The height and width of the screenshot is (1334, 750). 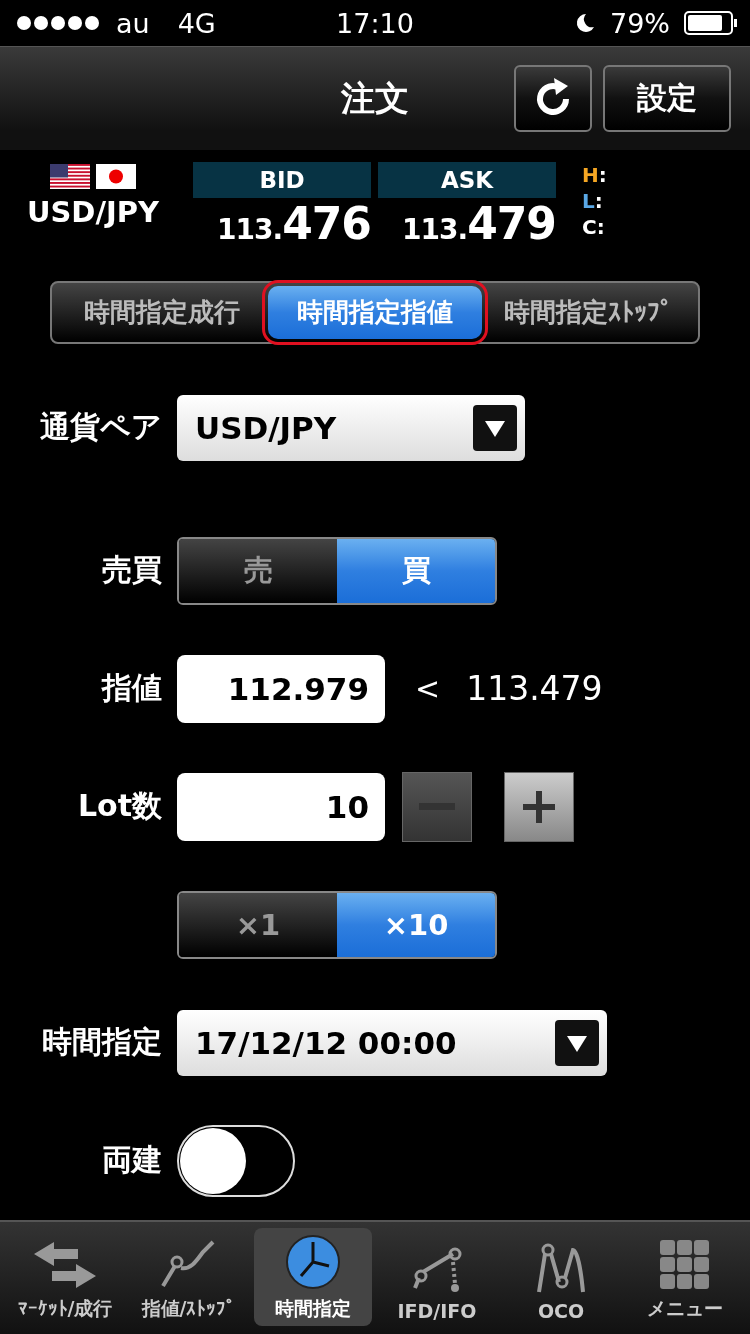 I want to click on stat-label: H:, so click(x=594, y=175).